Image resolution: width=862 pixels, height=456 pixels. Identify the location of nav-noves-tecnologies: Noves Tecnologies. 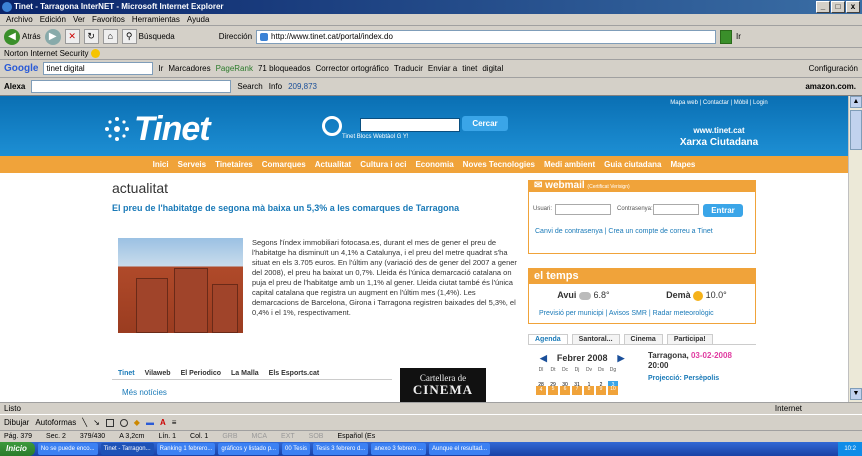
(499, 164).